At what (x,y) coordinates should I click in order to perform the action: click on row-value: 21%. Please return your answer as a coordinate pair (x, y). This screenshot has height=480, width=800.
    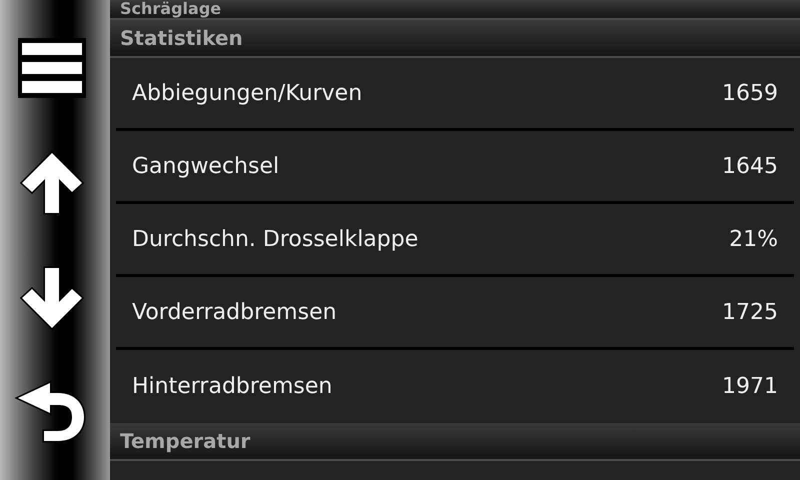
    Looking at the image, I should click on (753, 240).